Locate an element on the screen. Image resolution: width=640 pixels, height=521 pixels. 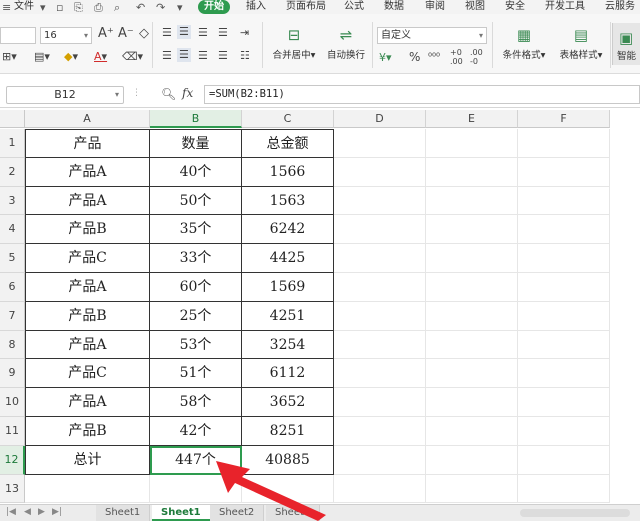
table-cell-a8: 产品A is located at coordinates (87, 345).